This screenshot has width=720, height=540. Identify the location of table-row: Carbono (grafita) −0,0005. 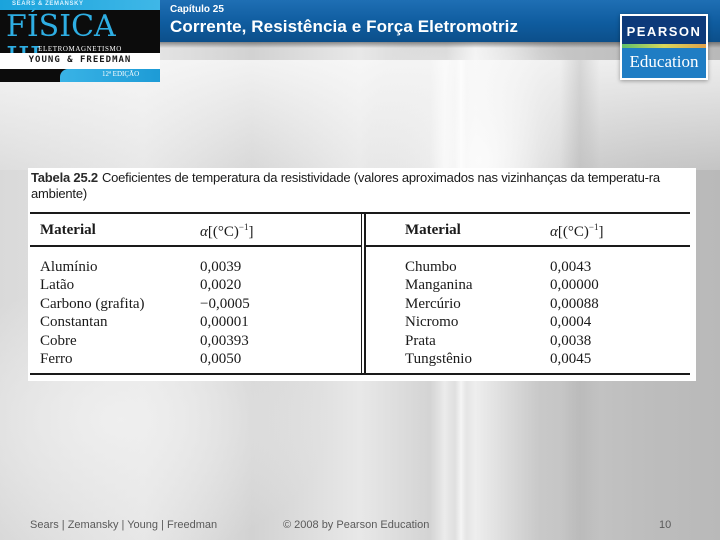
(195, 304).